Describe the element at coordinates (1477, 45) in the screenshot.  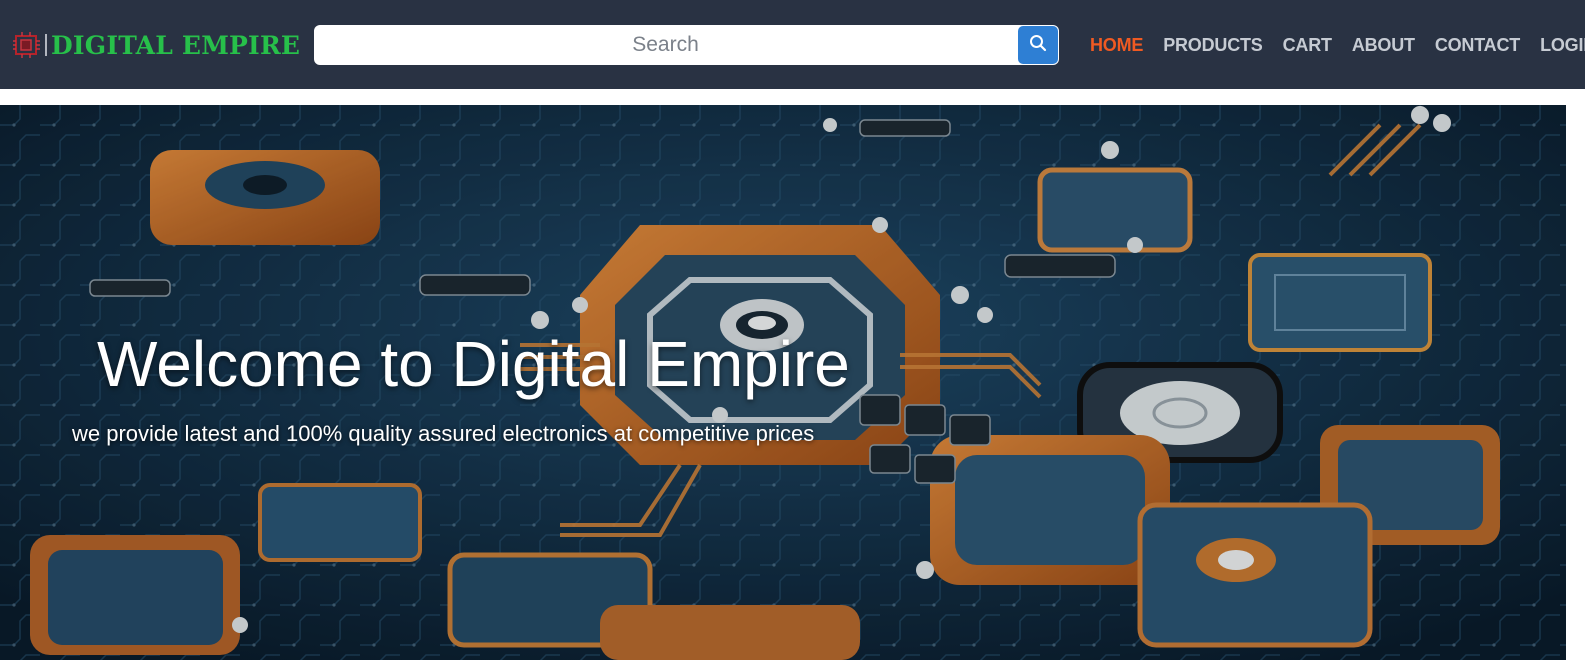
I see `nav-link-contact: CONTACT` at that location.